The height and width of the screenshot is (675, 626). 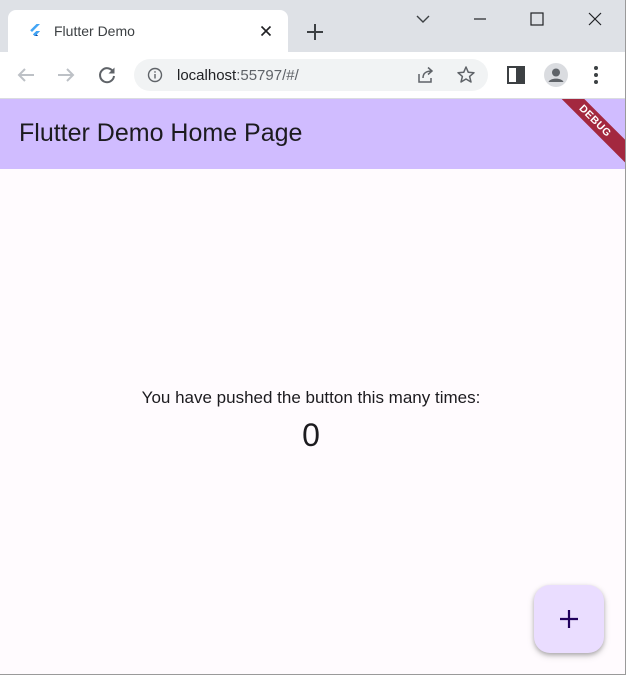 I want to click on app-bar: Flutter Demo Home Page DEBUG, so click(x=312, y=134).